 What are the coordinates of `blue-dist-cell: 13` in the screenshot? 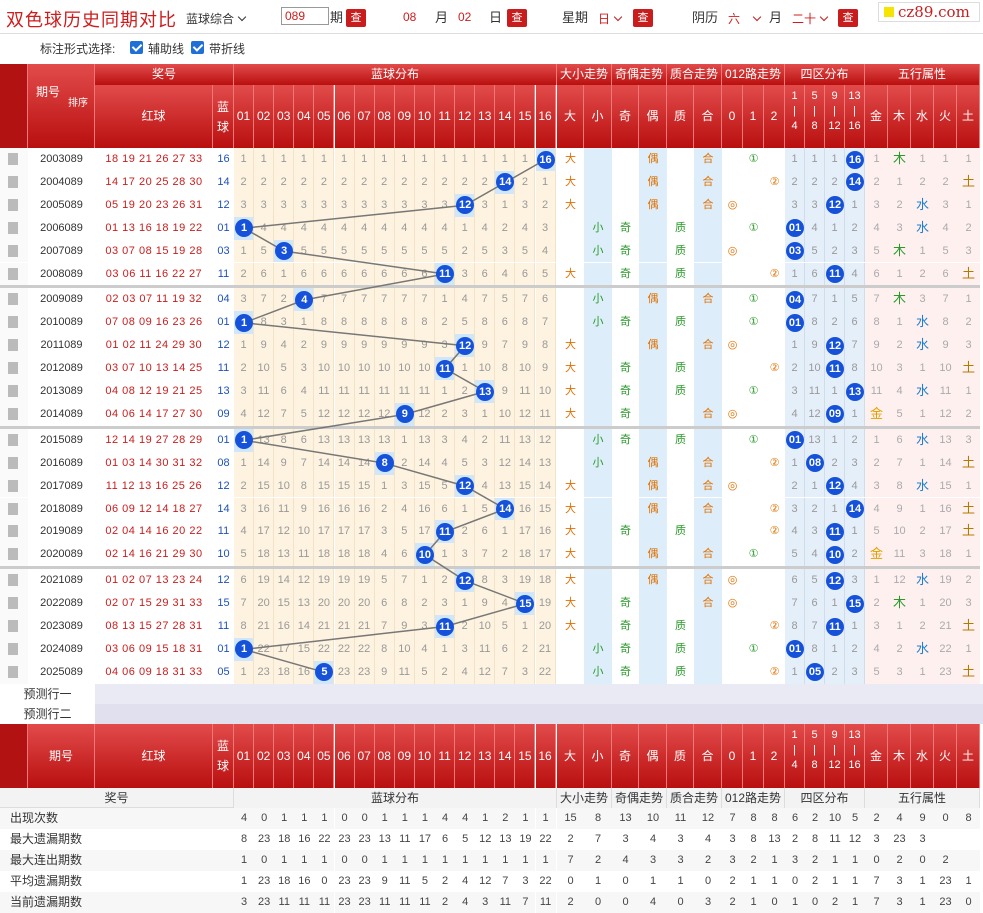 It's located at (384, 440).